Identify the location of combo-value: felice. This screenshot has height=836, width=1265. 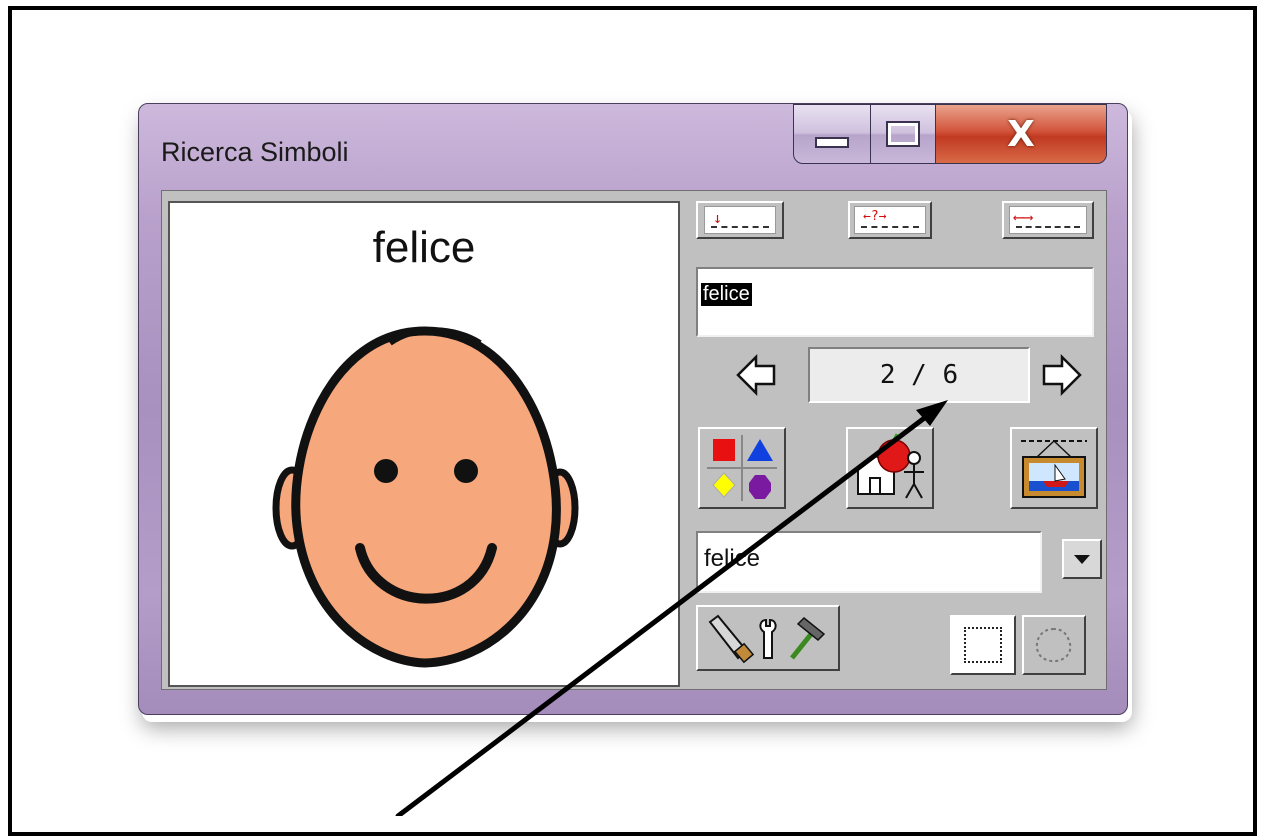
(732, 558).